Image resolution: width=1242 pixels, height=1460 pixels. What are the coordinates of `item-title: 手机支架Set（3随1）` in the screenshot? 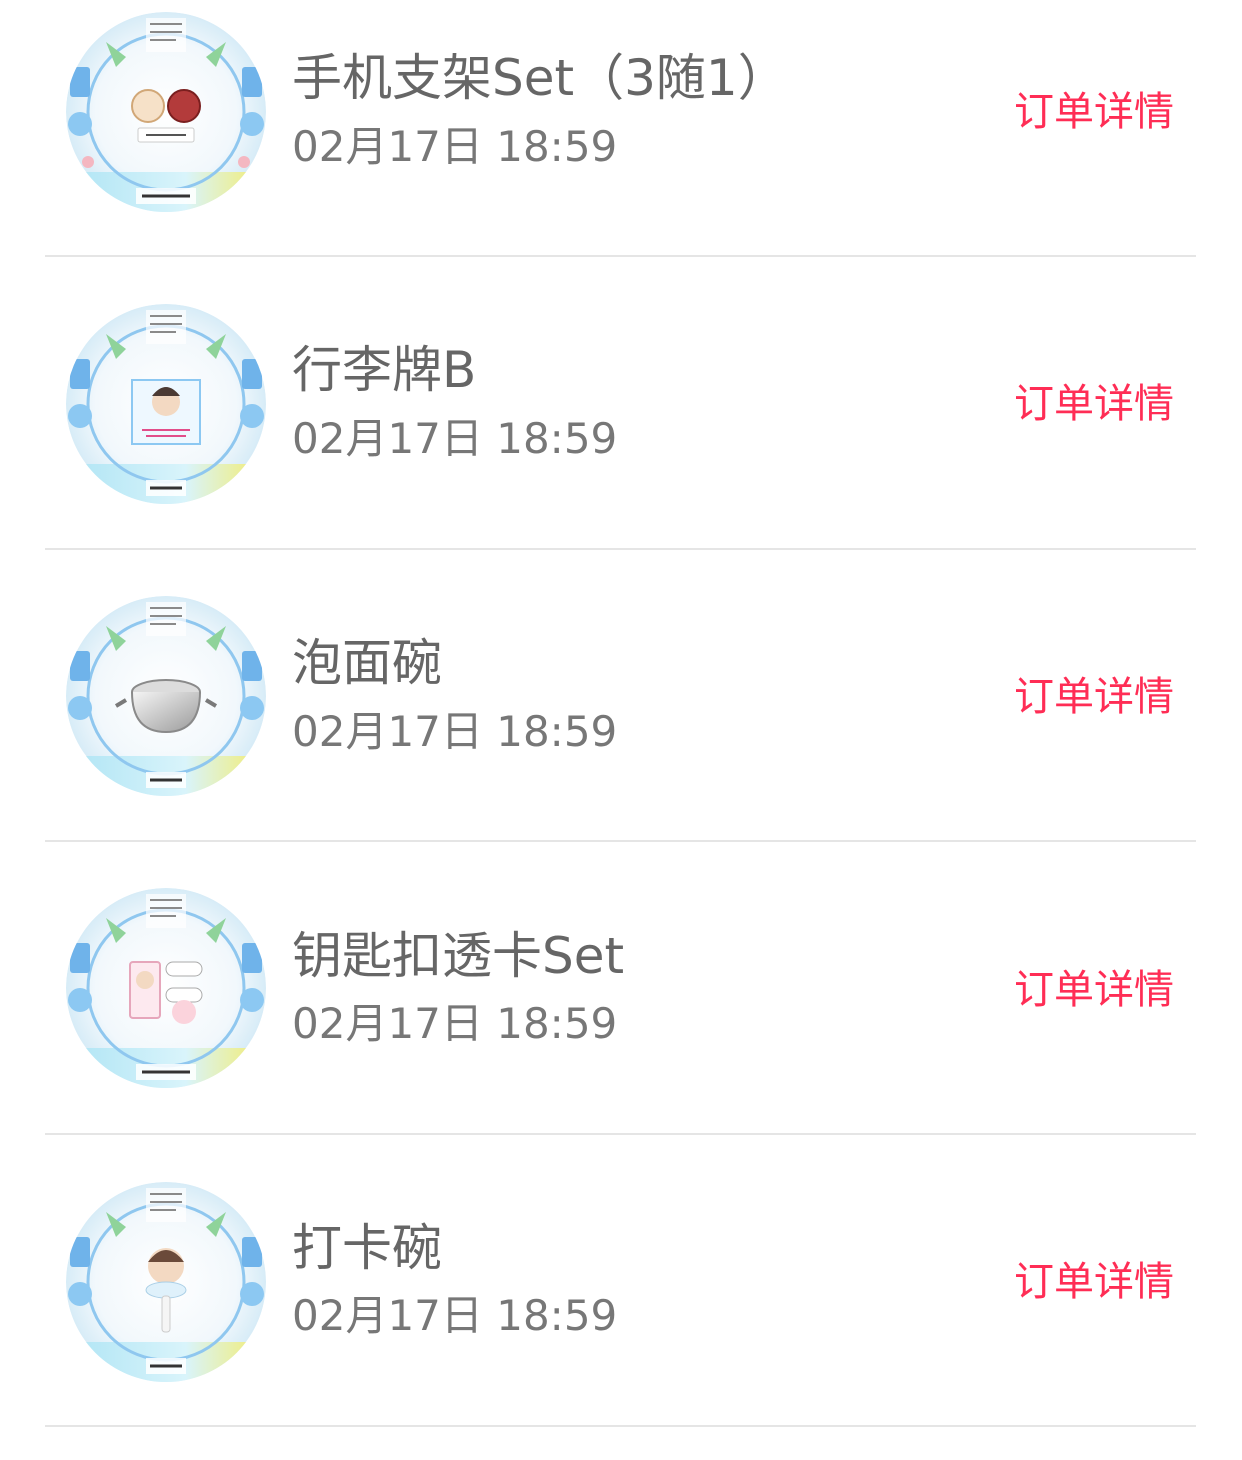 It's located at (540, 78).